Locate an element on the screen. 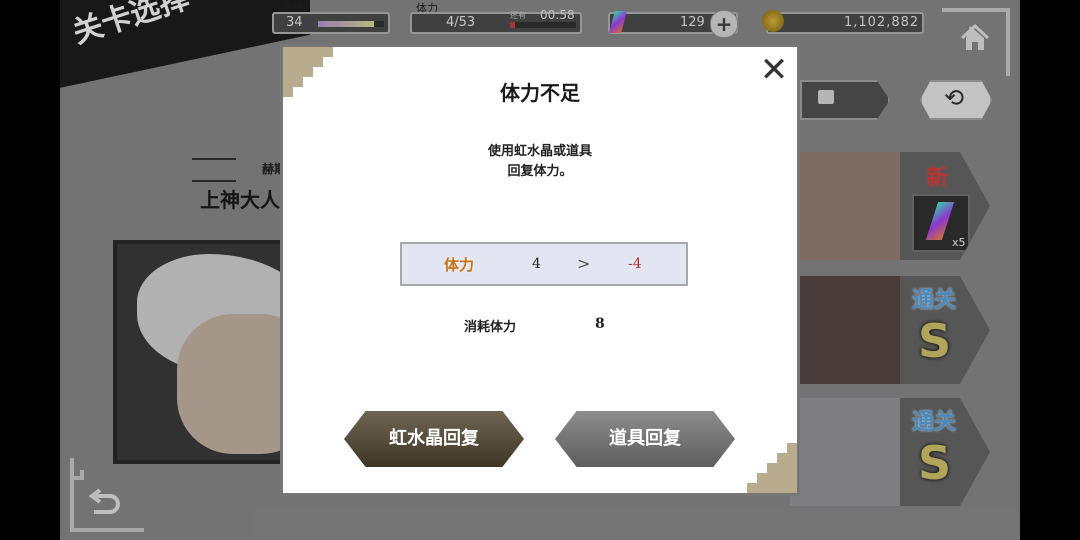 Image resolution: width=1080 pixels, height=540 pixels. lock-icon is located at coordinates (826, 97).